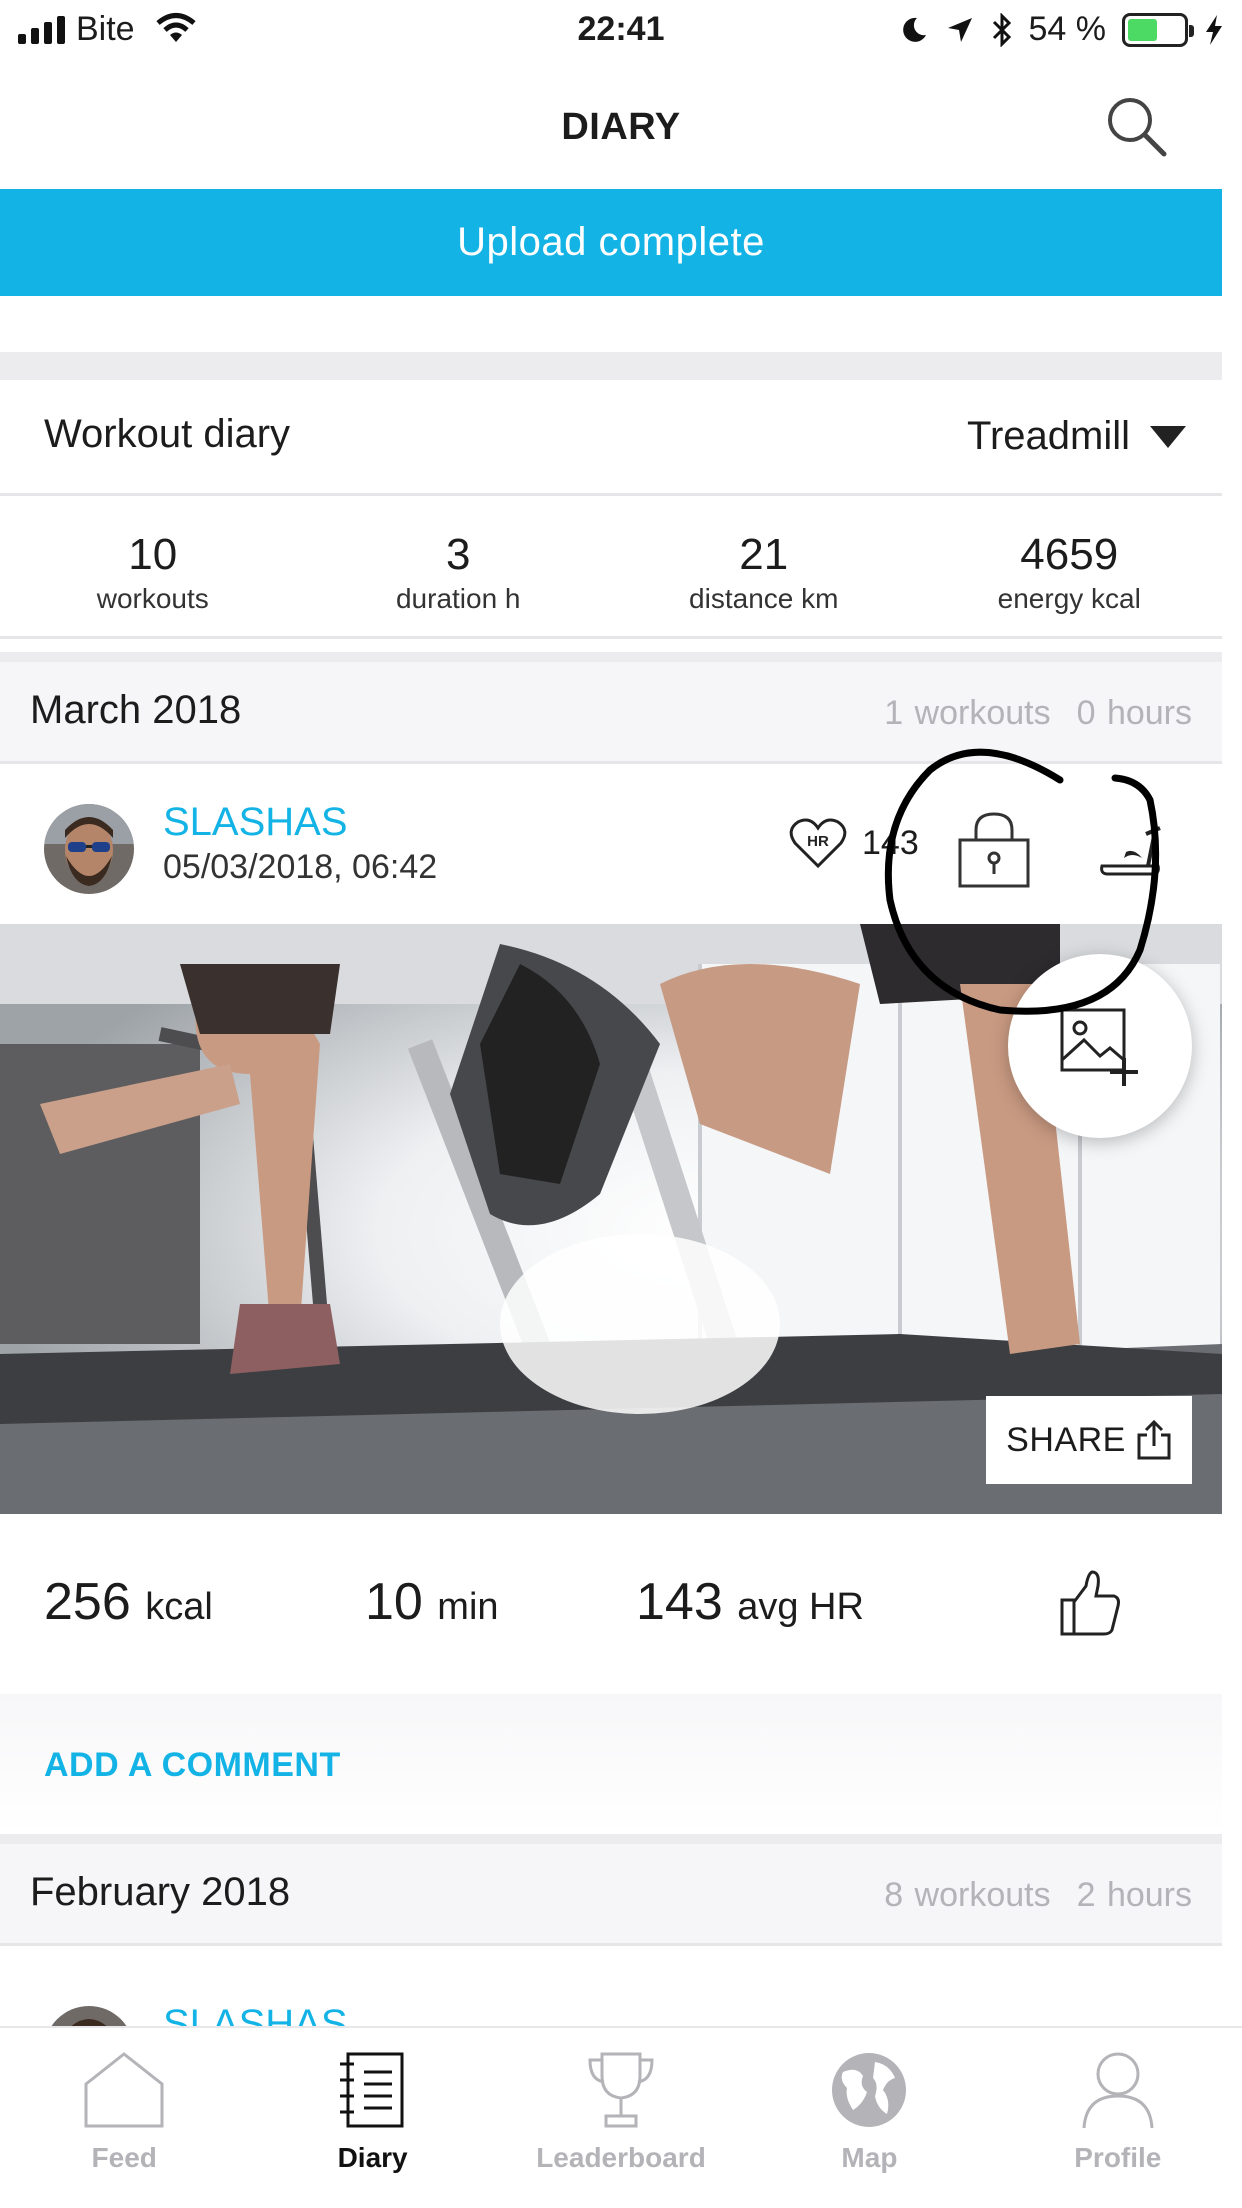  I want to click on page-title: DIARY, so click(621, 127).